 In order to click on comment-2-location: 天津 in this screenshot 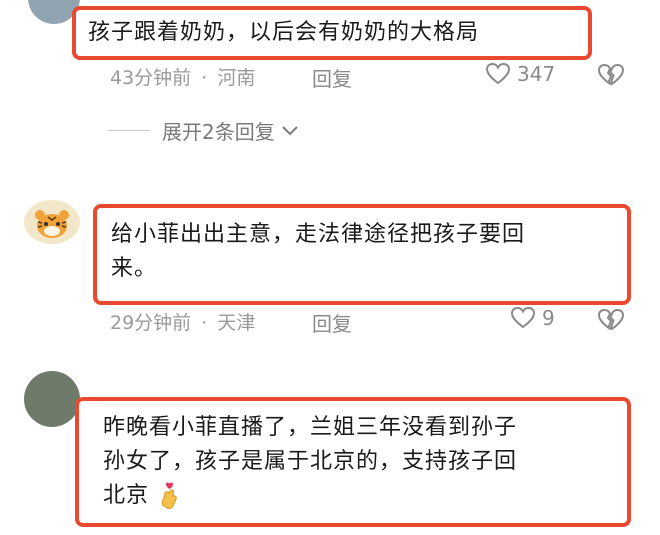, I will do `click(236, 323)`.